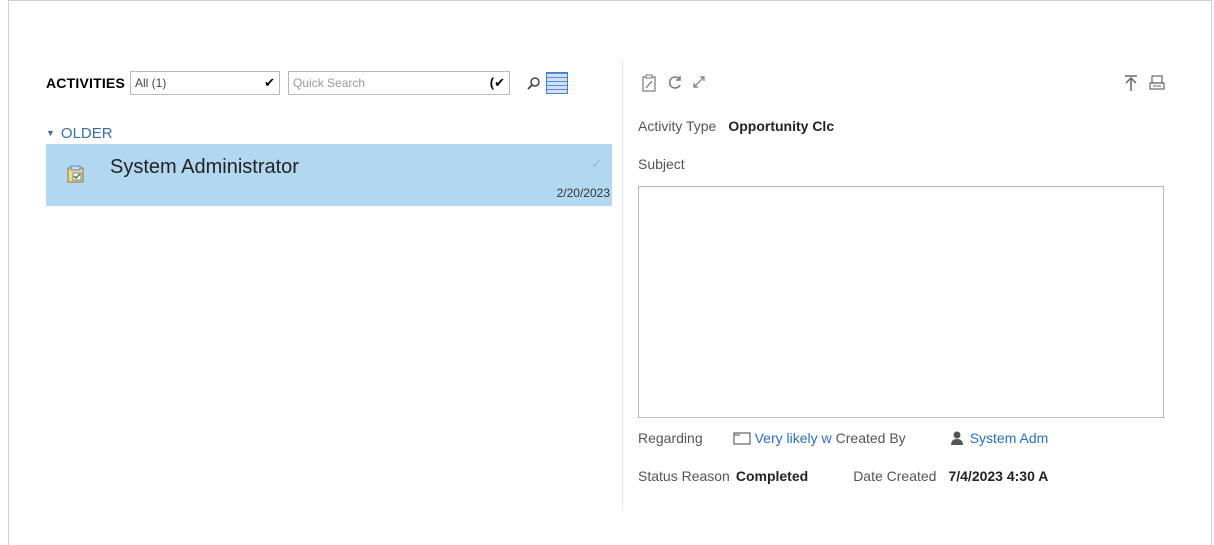  What do you see at coordinates (596, 163) in the screenshot?
I see `checkmark-icon: ✓` at bounding box center [596, 163].